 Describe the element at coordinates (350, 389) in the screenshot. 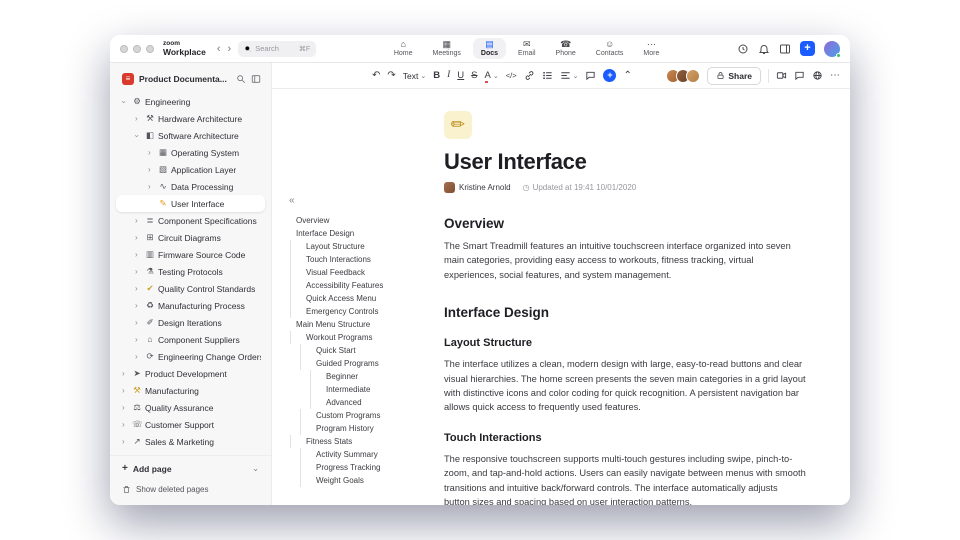

I see `outline-item: Intermediate` at that location.